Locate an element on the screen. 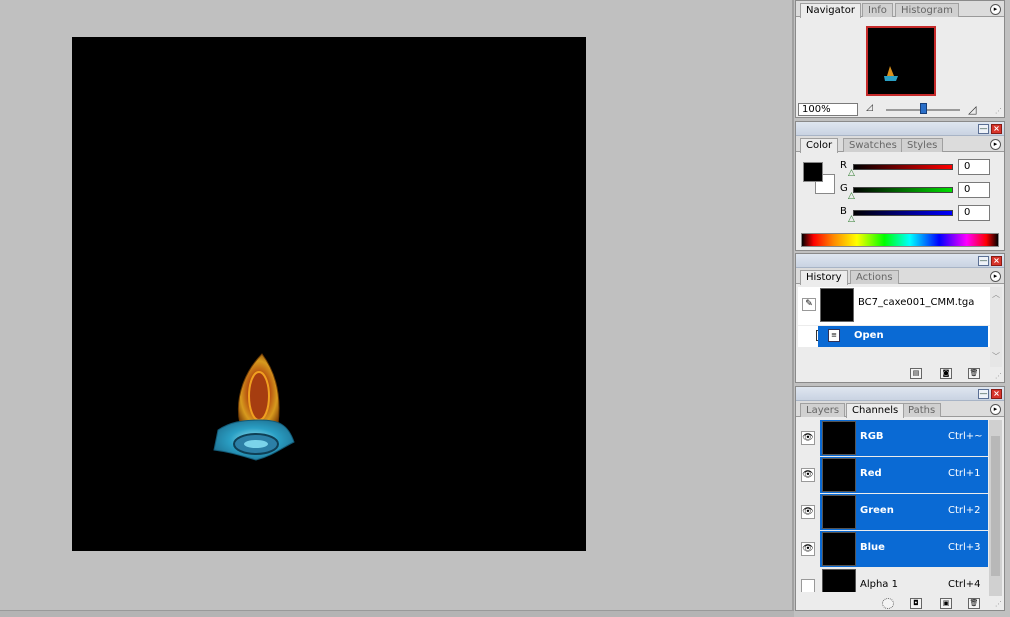  red-slider is located at coordinates (903, 167).